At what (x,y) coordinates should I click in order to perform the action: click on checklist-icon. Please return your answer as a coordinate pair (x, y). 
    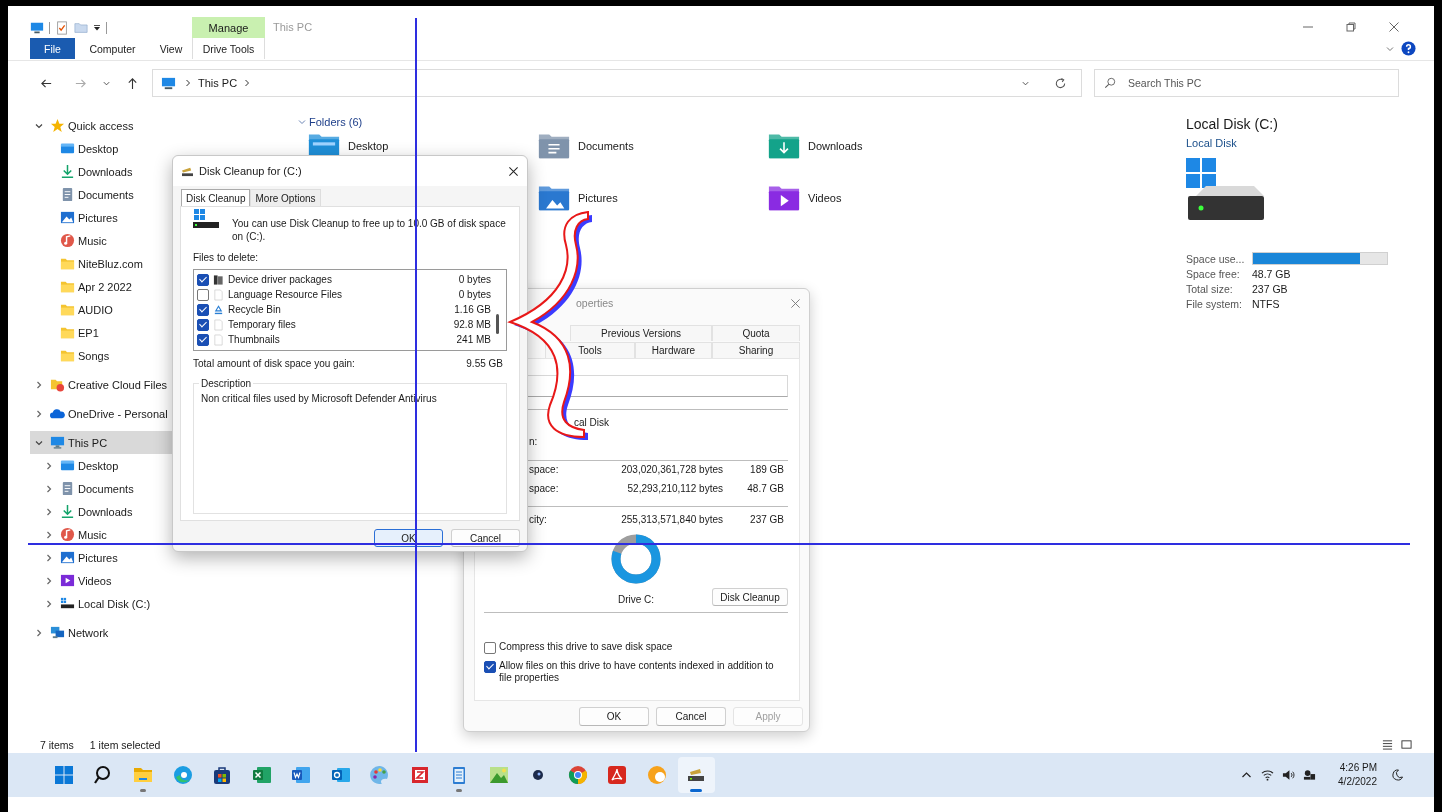
    Looking at the image, I should click on (62, 27).